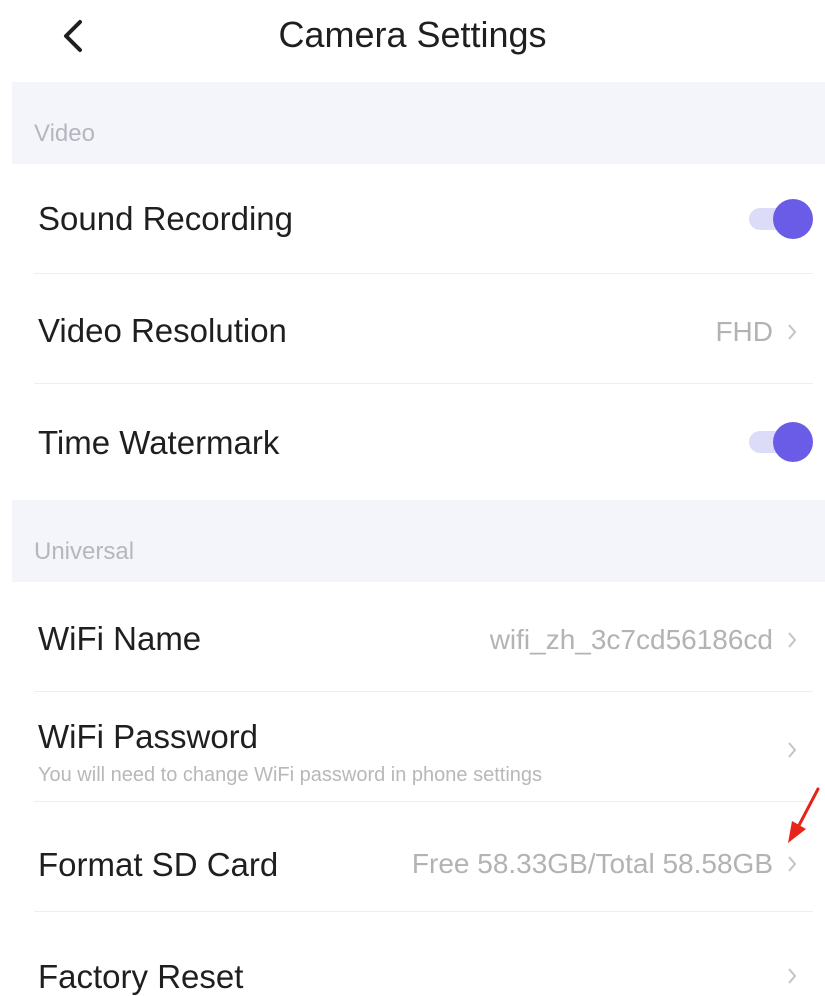  Describe the element at coordinates (418, 219) in the screenshot. I see `setting-row-sound-recording: Sound Recording` at that location.